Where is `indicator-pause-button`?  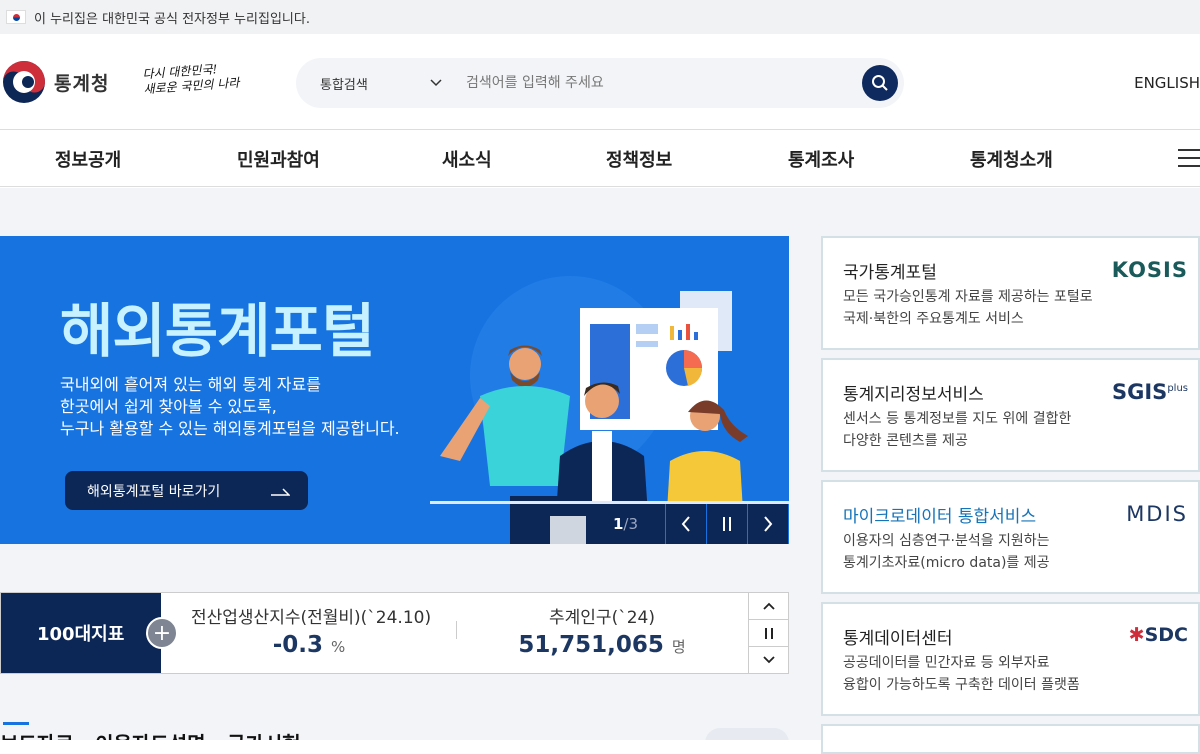
indicator-pause-button is located at coordinates (768, 633).